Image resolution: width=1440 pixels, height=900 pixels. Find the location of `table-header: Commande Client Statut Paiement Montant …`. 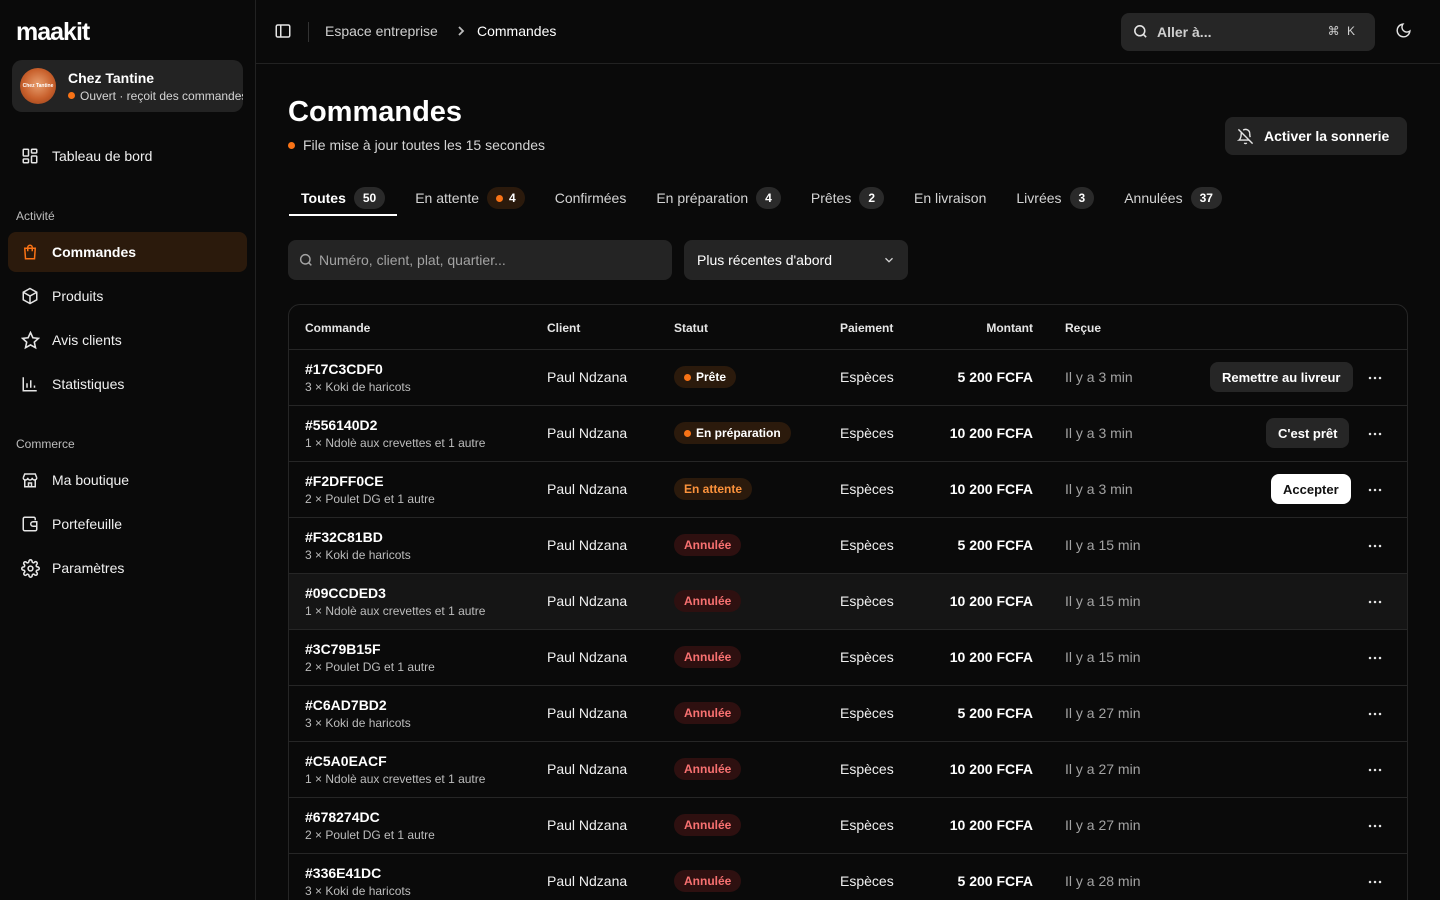

table-header: Commande Client Statut Paiement Montant … is located at coordinates (848, 327).